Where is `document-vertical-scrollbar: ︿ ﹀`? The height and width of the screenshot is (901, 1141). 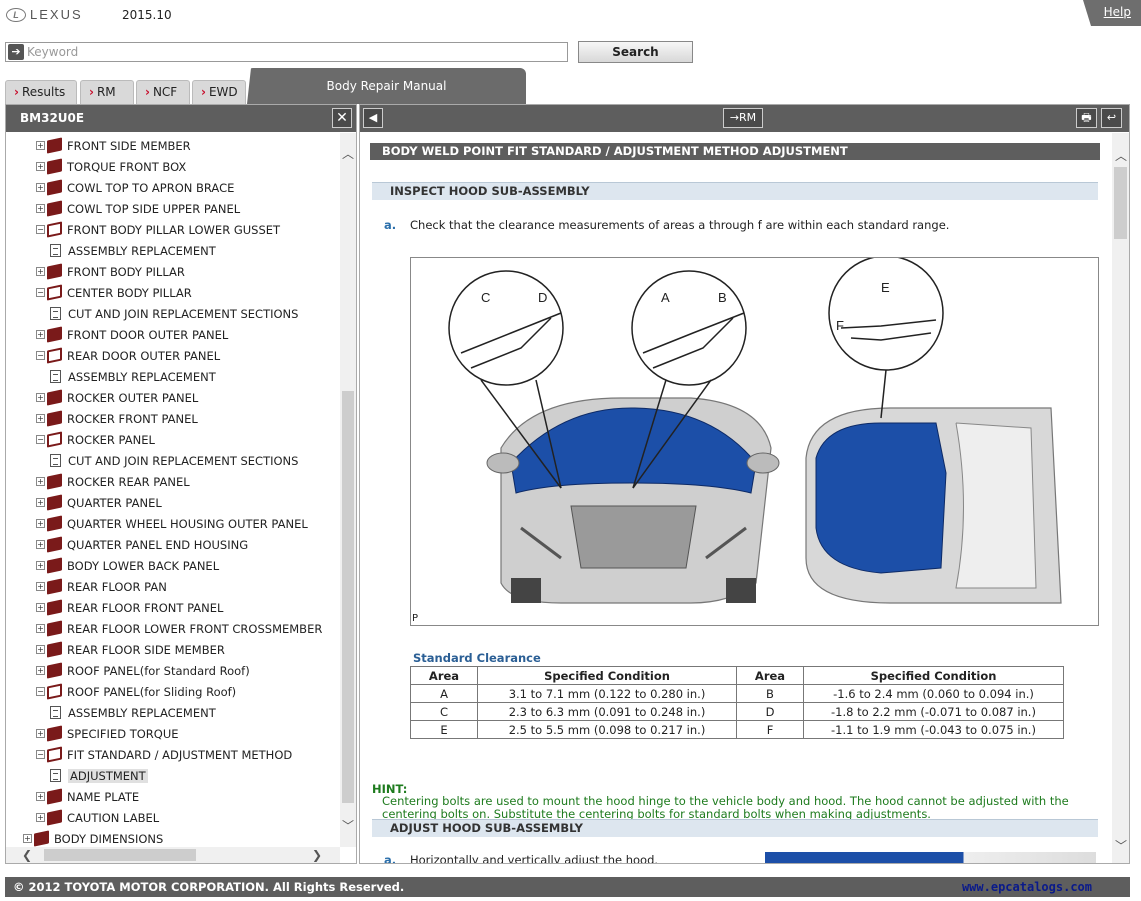 document-vertical-scrollbar: ︿ ﹀ is located at coordinates (1120, 498).